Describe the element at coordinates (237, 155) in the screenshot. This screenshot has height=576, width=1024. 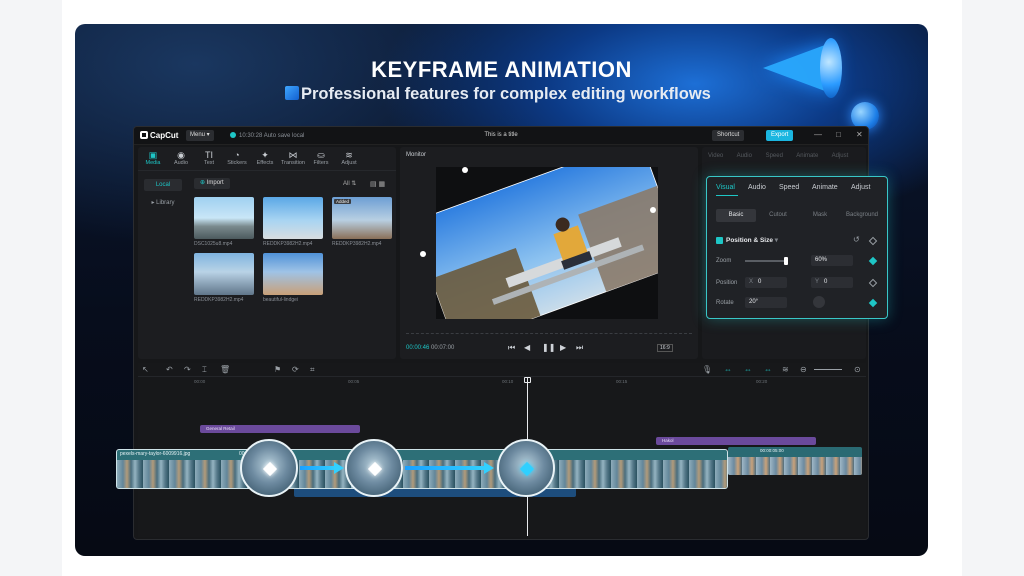
I see `stickers-icon: ◔` at that location.